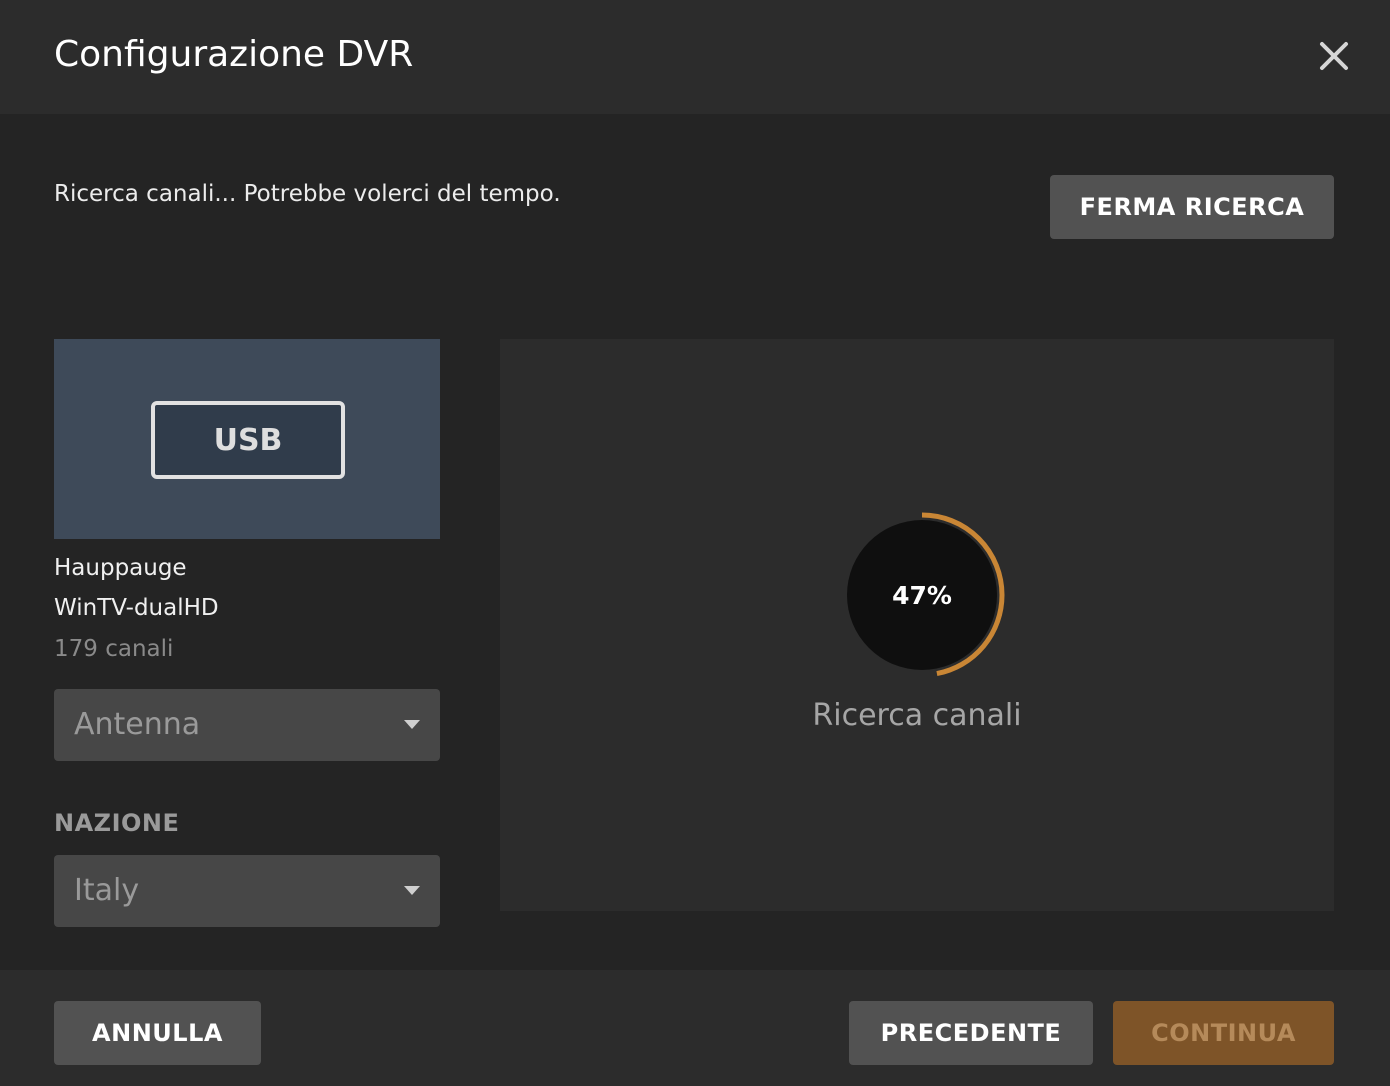  What do you see at coordinates (1223, 1033) in the screenshot?
I see `continue-button: CONTINUA` at bounding box center [1223, 1033].